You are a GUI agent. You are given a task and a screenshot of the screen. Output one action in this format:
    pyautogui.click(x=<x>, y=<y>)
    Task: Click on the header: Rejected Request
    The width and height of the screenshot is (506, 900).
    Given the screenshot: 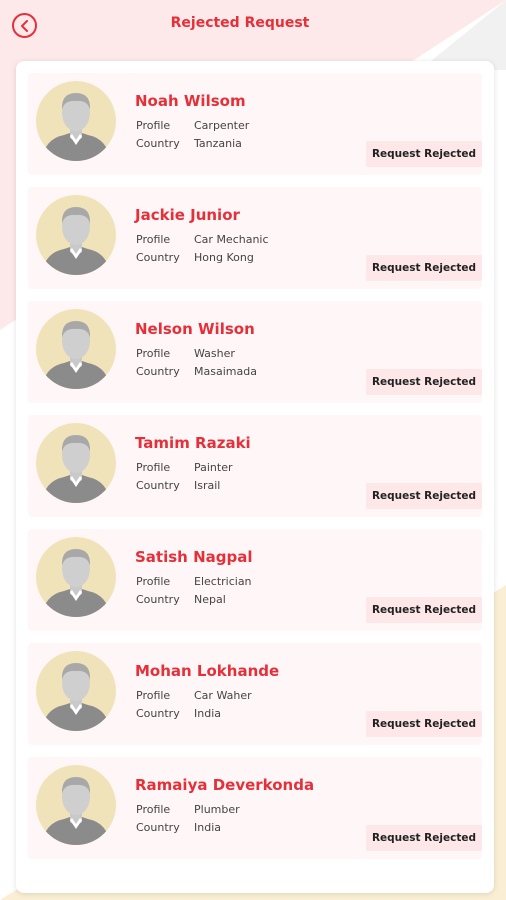 What is the action you would take?
    pyautogui.click(x=253, y=26)
    